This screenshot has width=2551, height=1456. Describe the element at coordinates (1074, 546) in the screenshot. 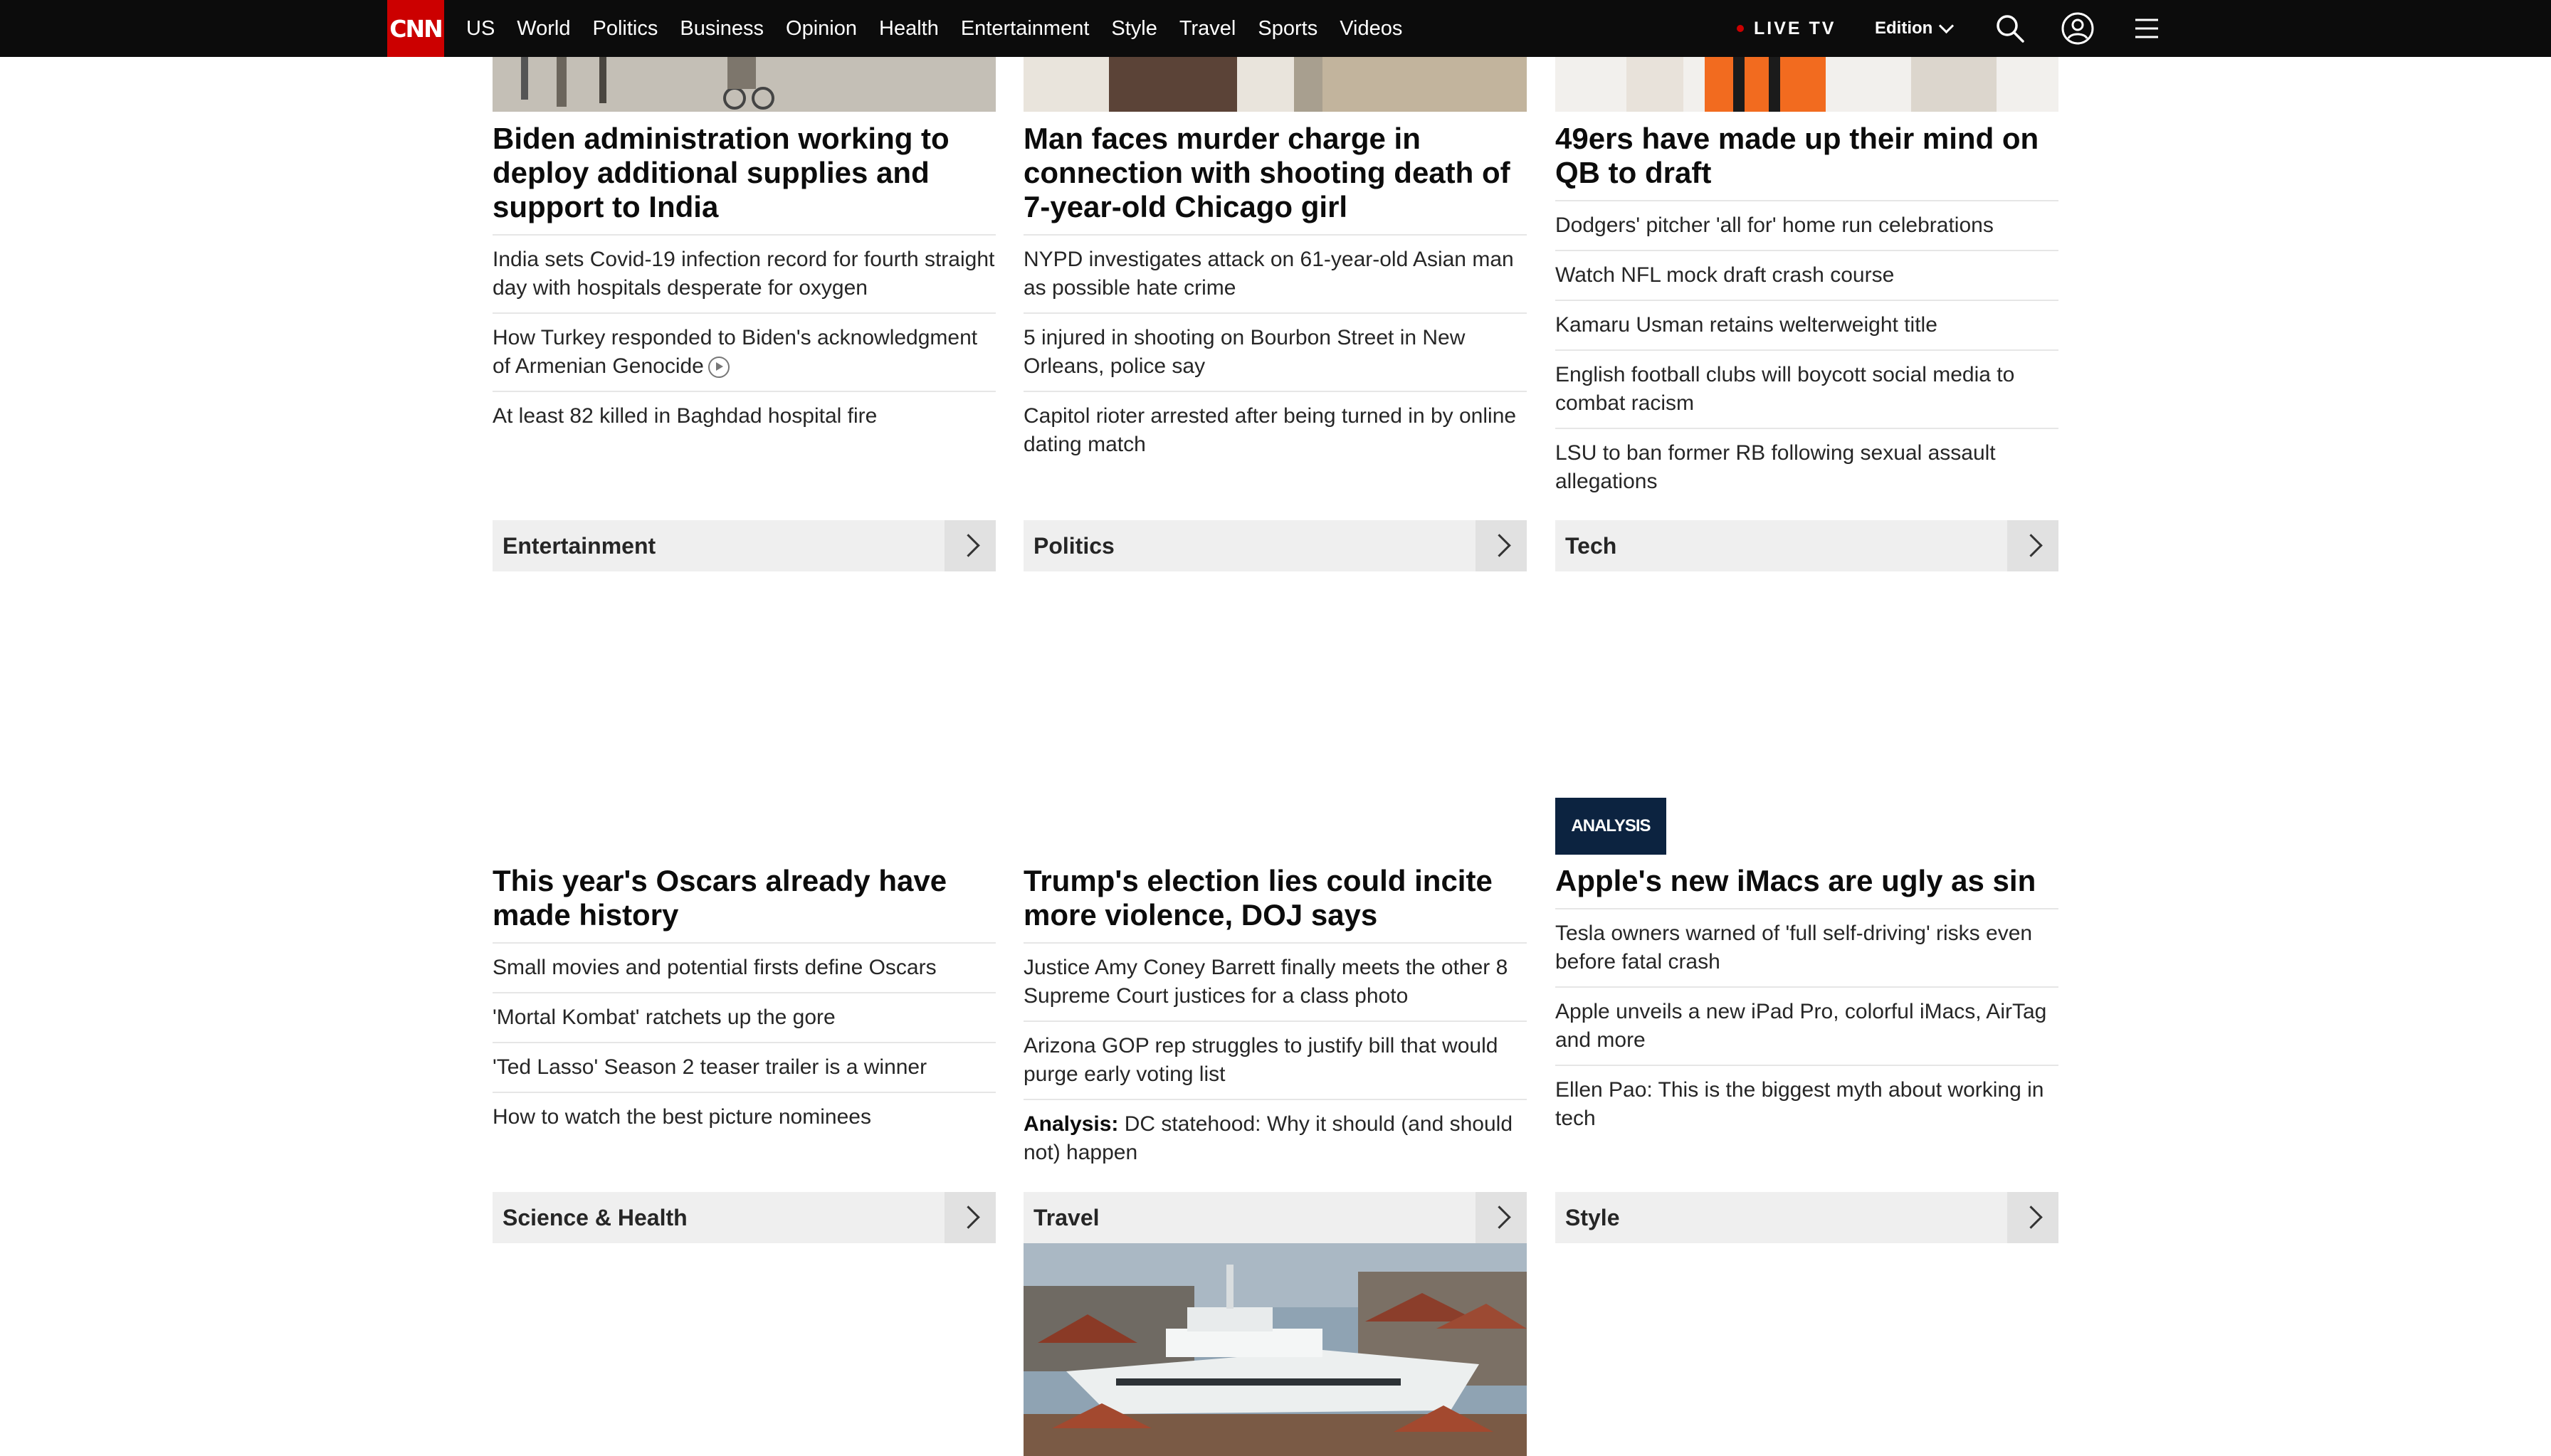

I see `section-label: Politics` at that location.